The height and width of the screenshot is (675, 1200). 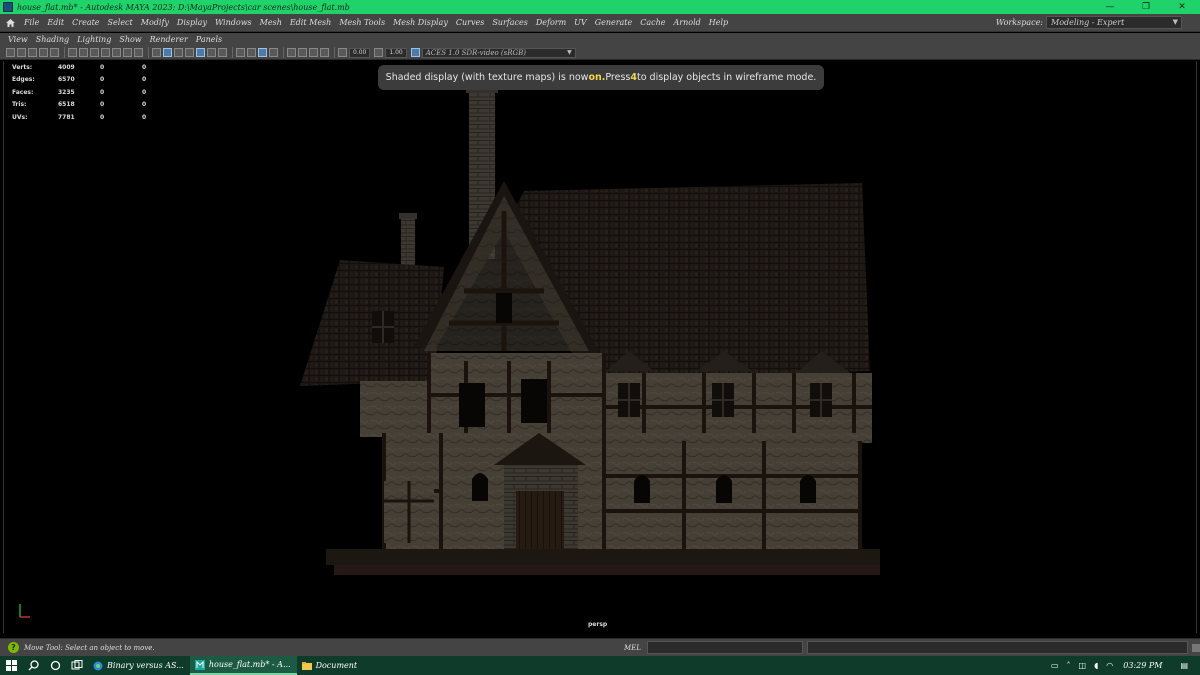 What do you see at coordinates (138, 52) in the screenshot?
I see `safe-title-icon` at bounding box center [138, 52].